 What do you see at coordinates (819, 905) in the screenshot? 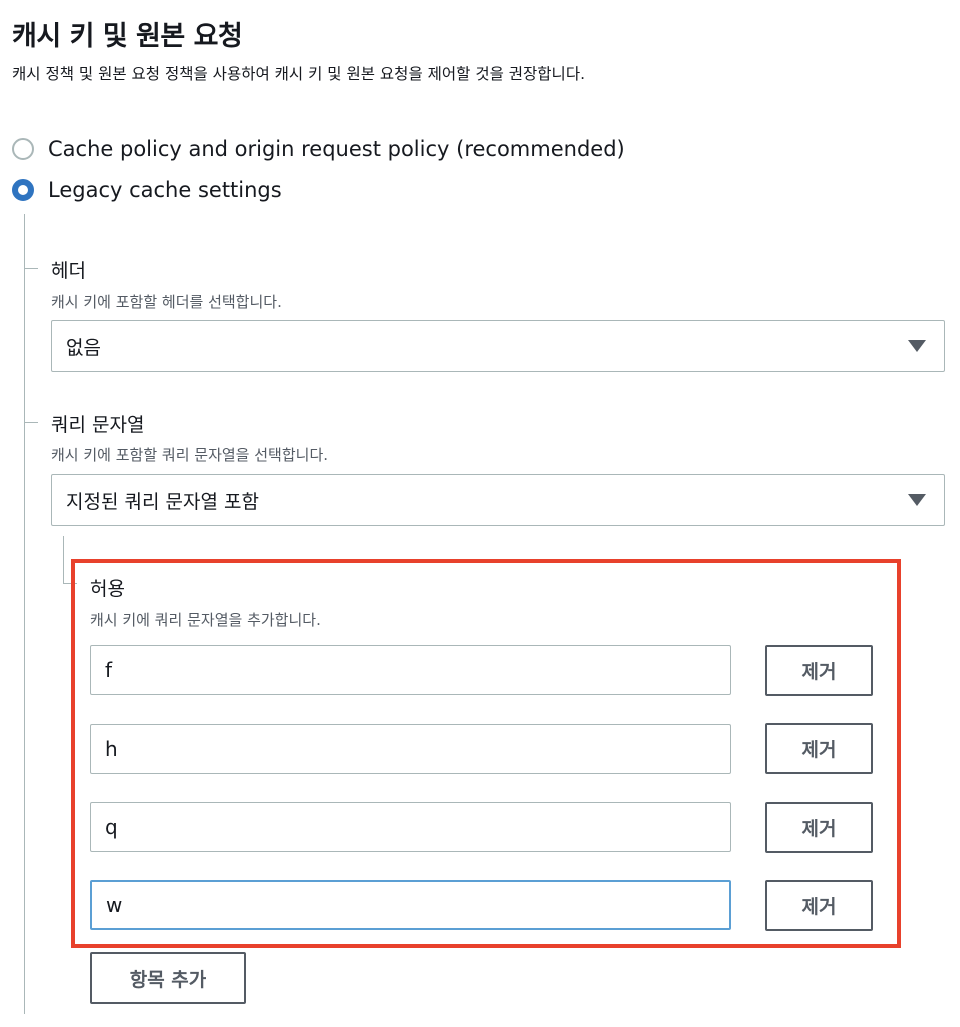
I see `remove-button-4: 제거` at bounding box center [819, 905].